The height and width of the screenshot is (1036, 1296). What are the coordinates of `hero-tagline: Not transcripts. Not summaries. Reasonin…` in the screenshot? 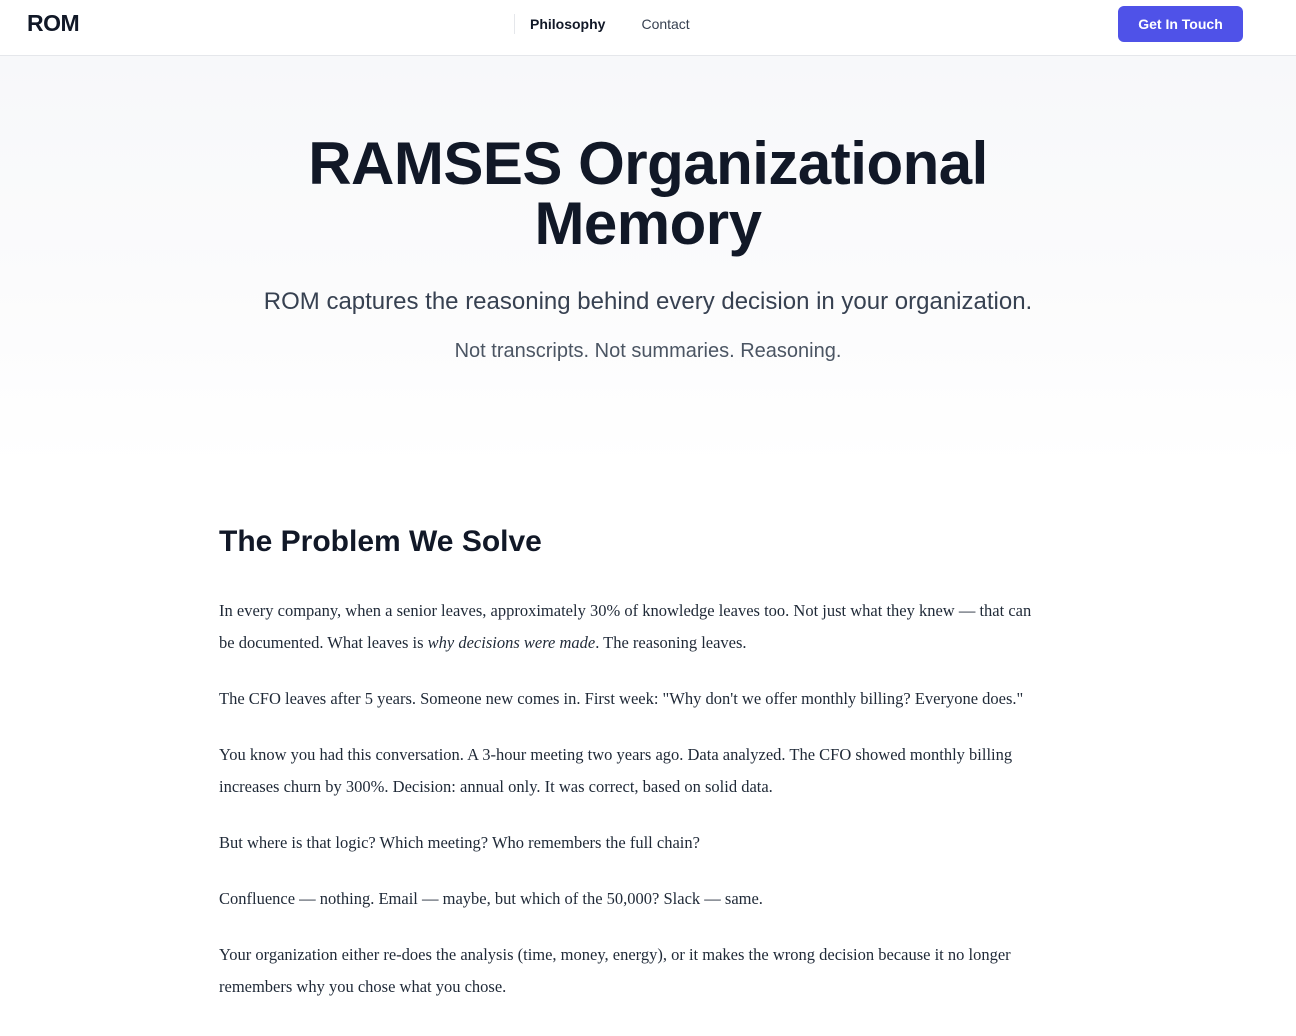 It's located at (648, 351).